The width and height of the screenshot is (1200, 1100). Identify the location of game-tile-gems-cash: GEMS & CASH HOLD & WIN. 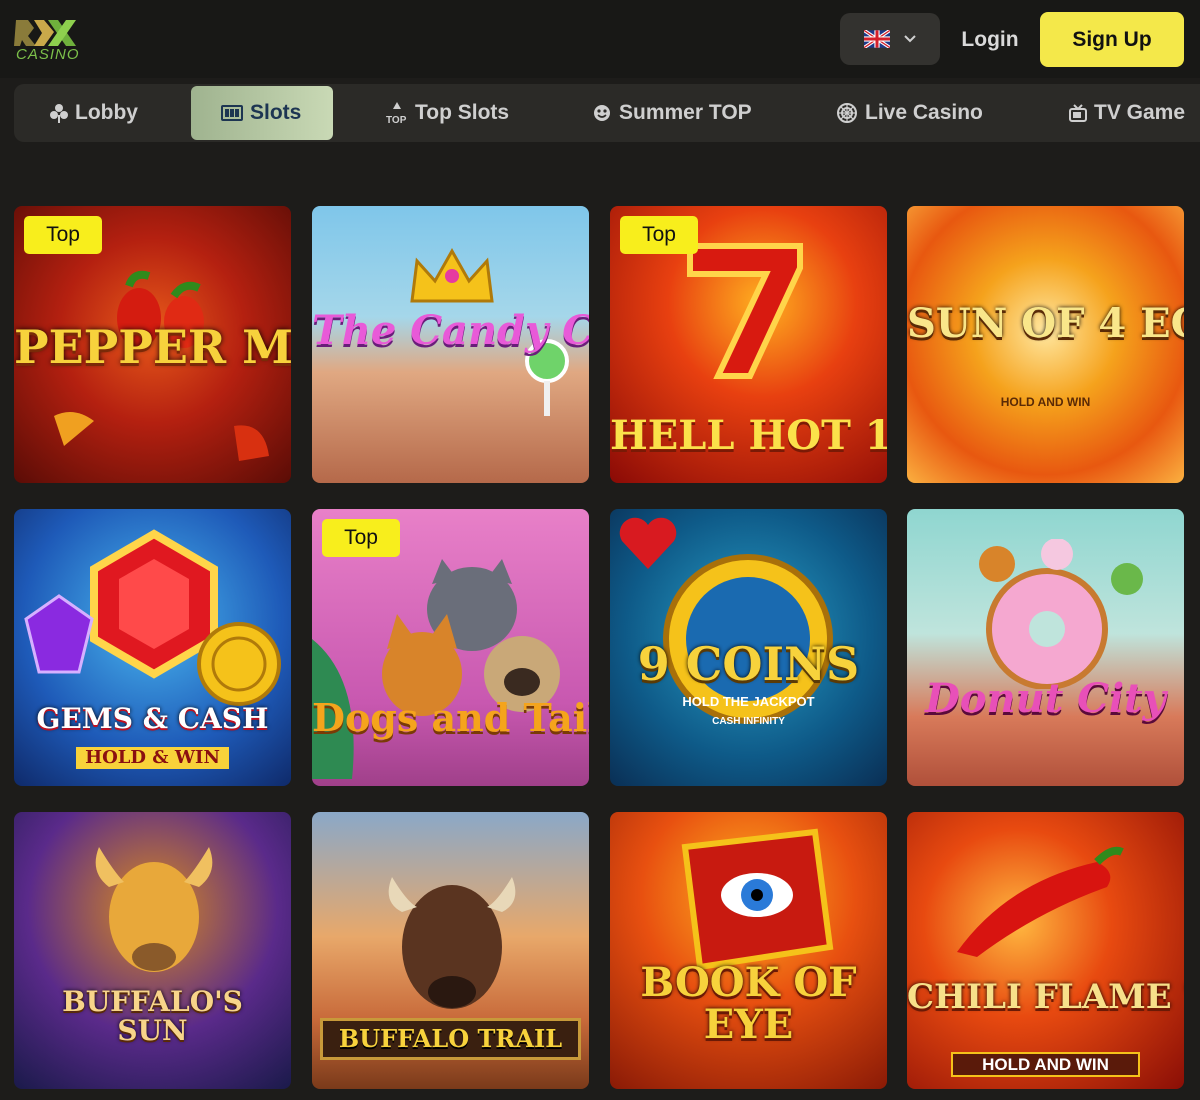
(152, 647).